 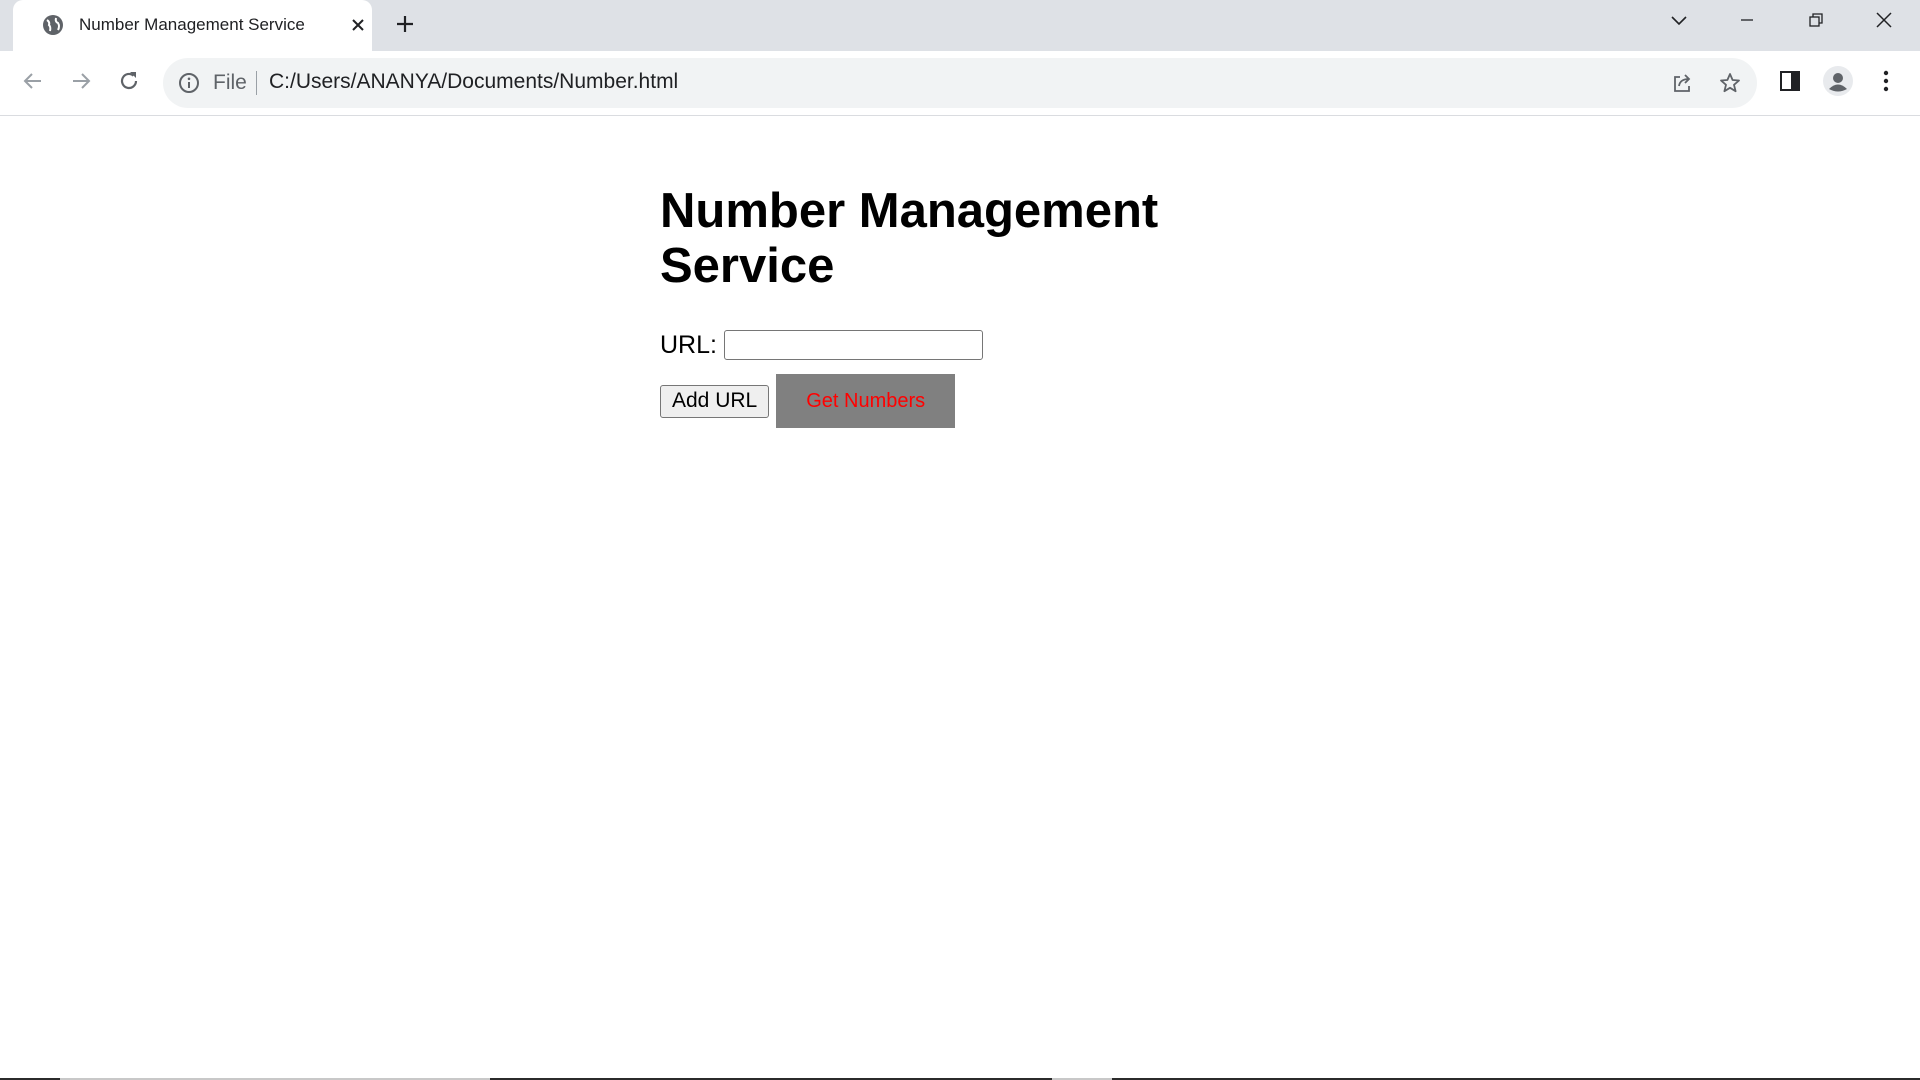 I want to click on close-window-button, so click(x=1884, y=22).